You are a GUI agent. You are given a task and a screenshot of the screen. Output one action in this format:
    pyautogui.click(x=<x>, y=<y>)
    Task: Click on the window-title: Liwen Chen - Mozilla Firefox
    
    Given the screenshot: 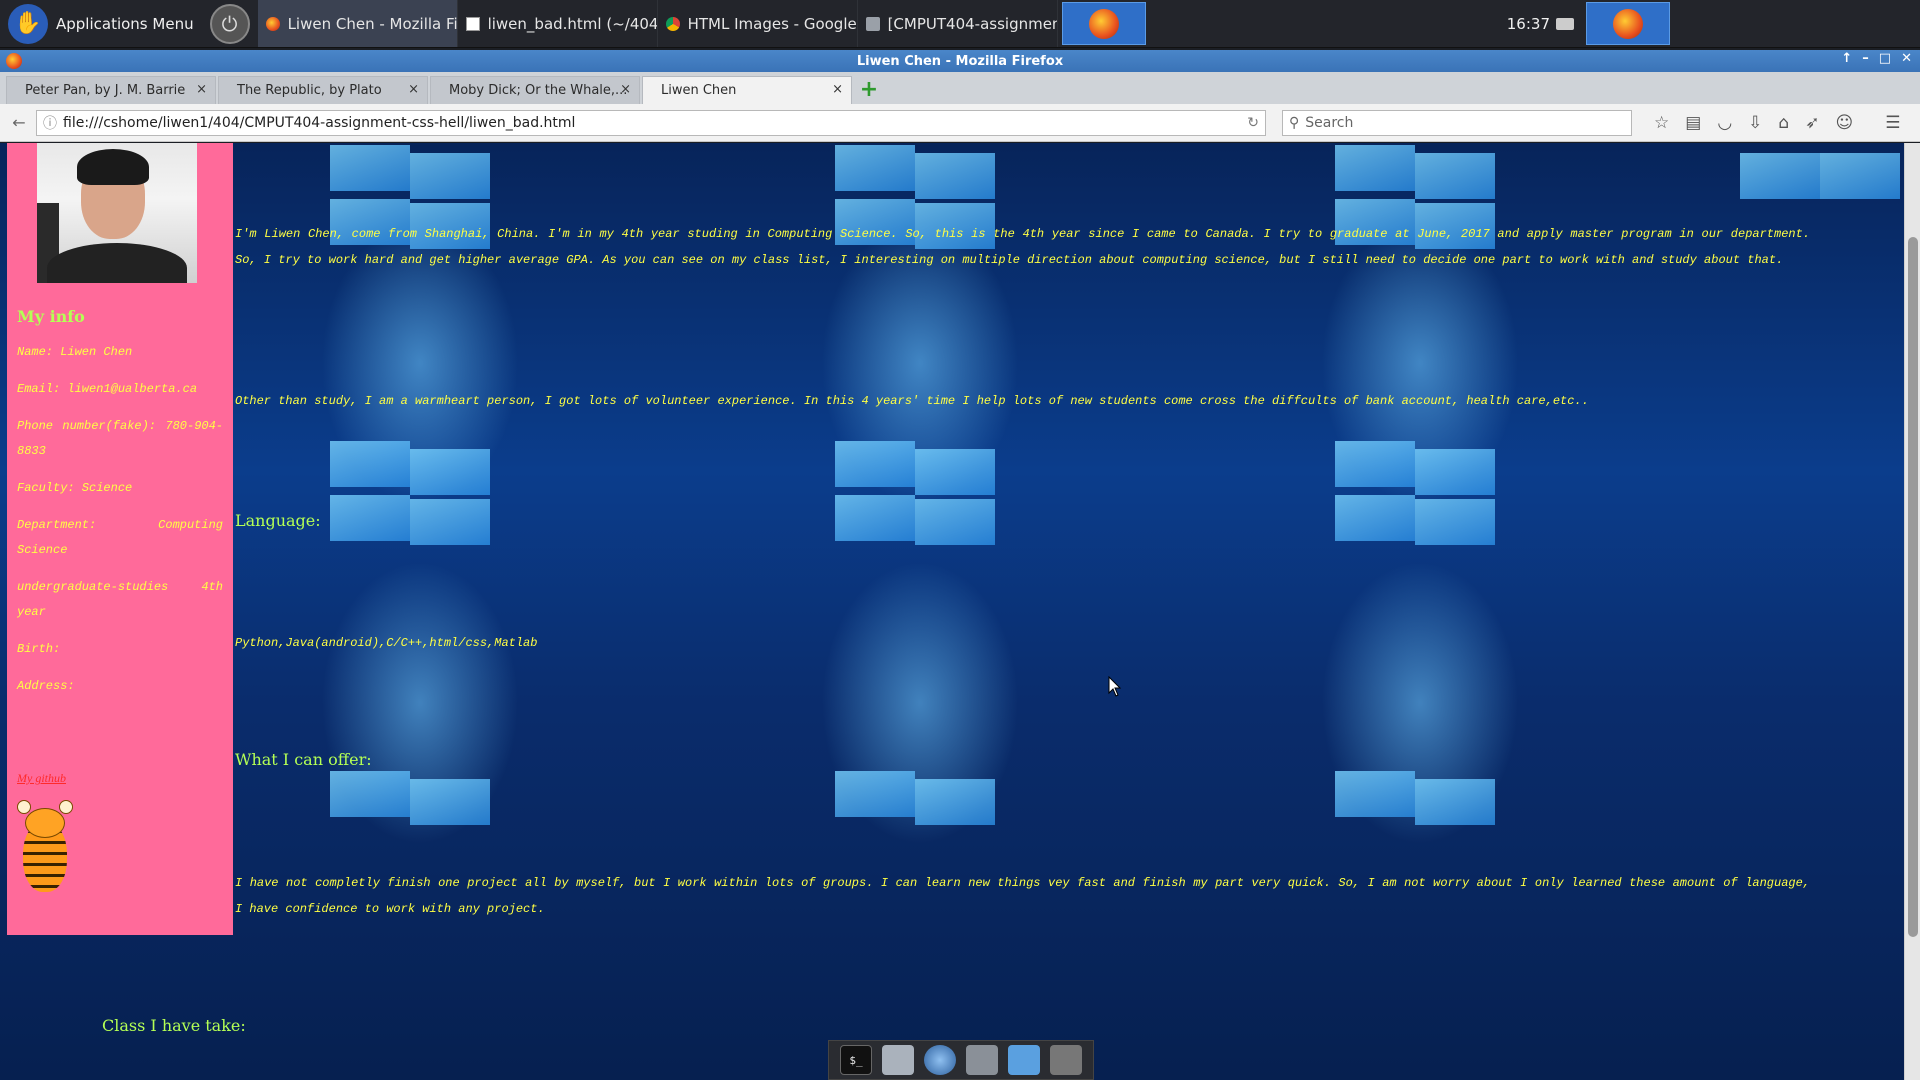 What is the action you would take?
    pyautogui.click(x=960, y=61)
    